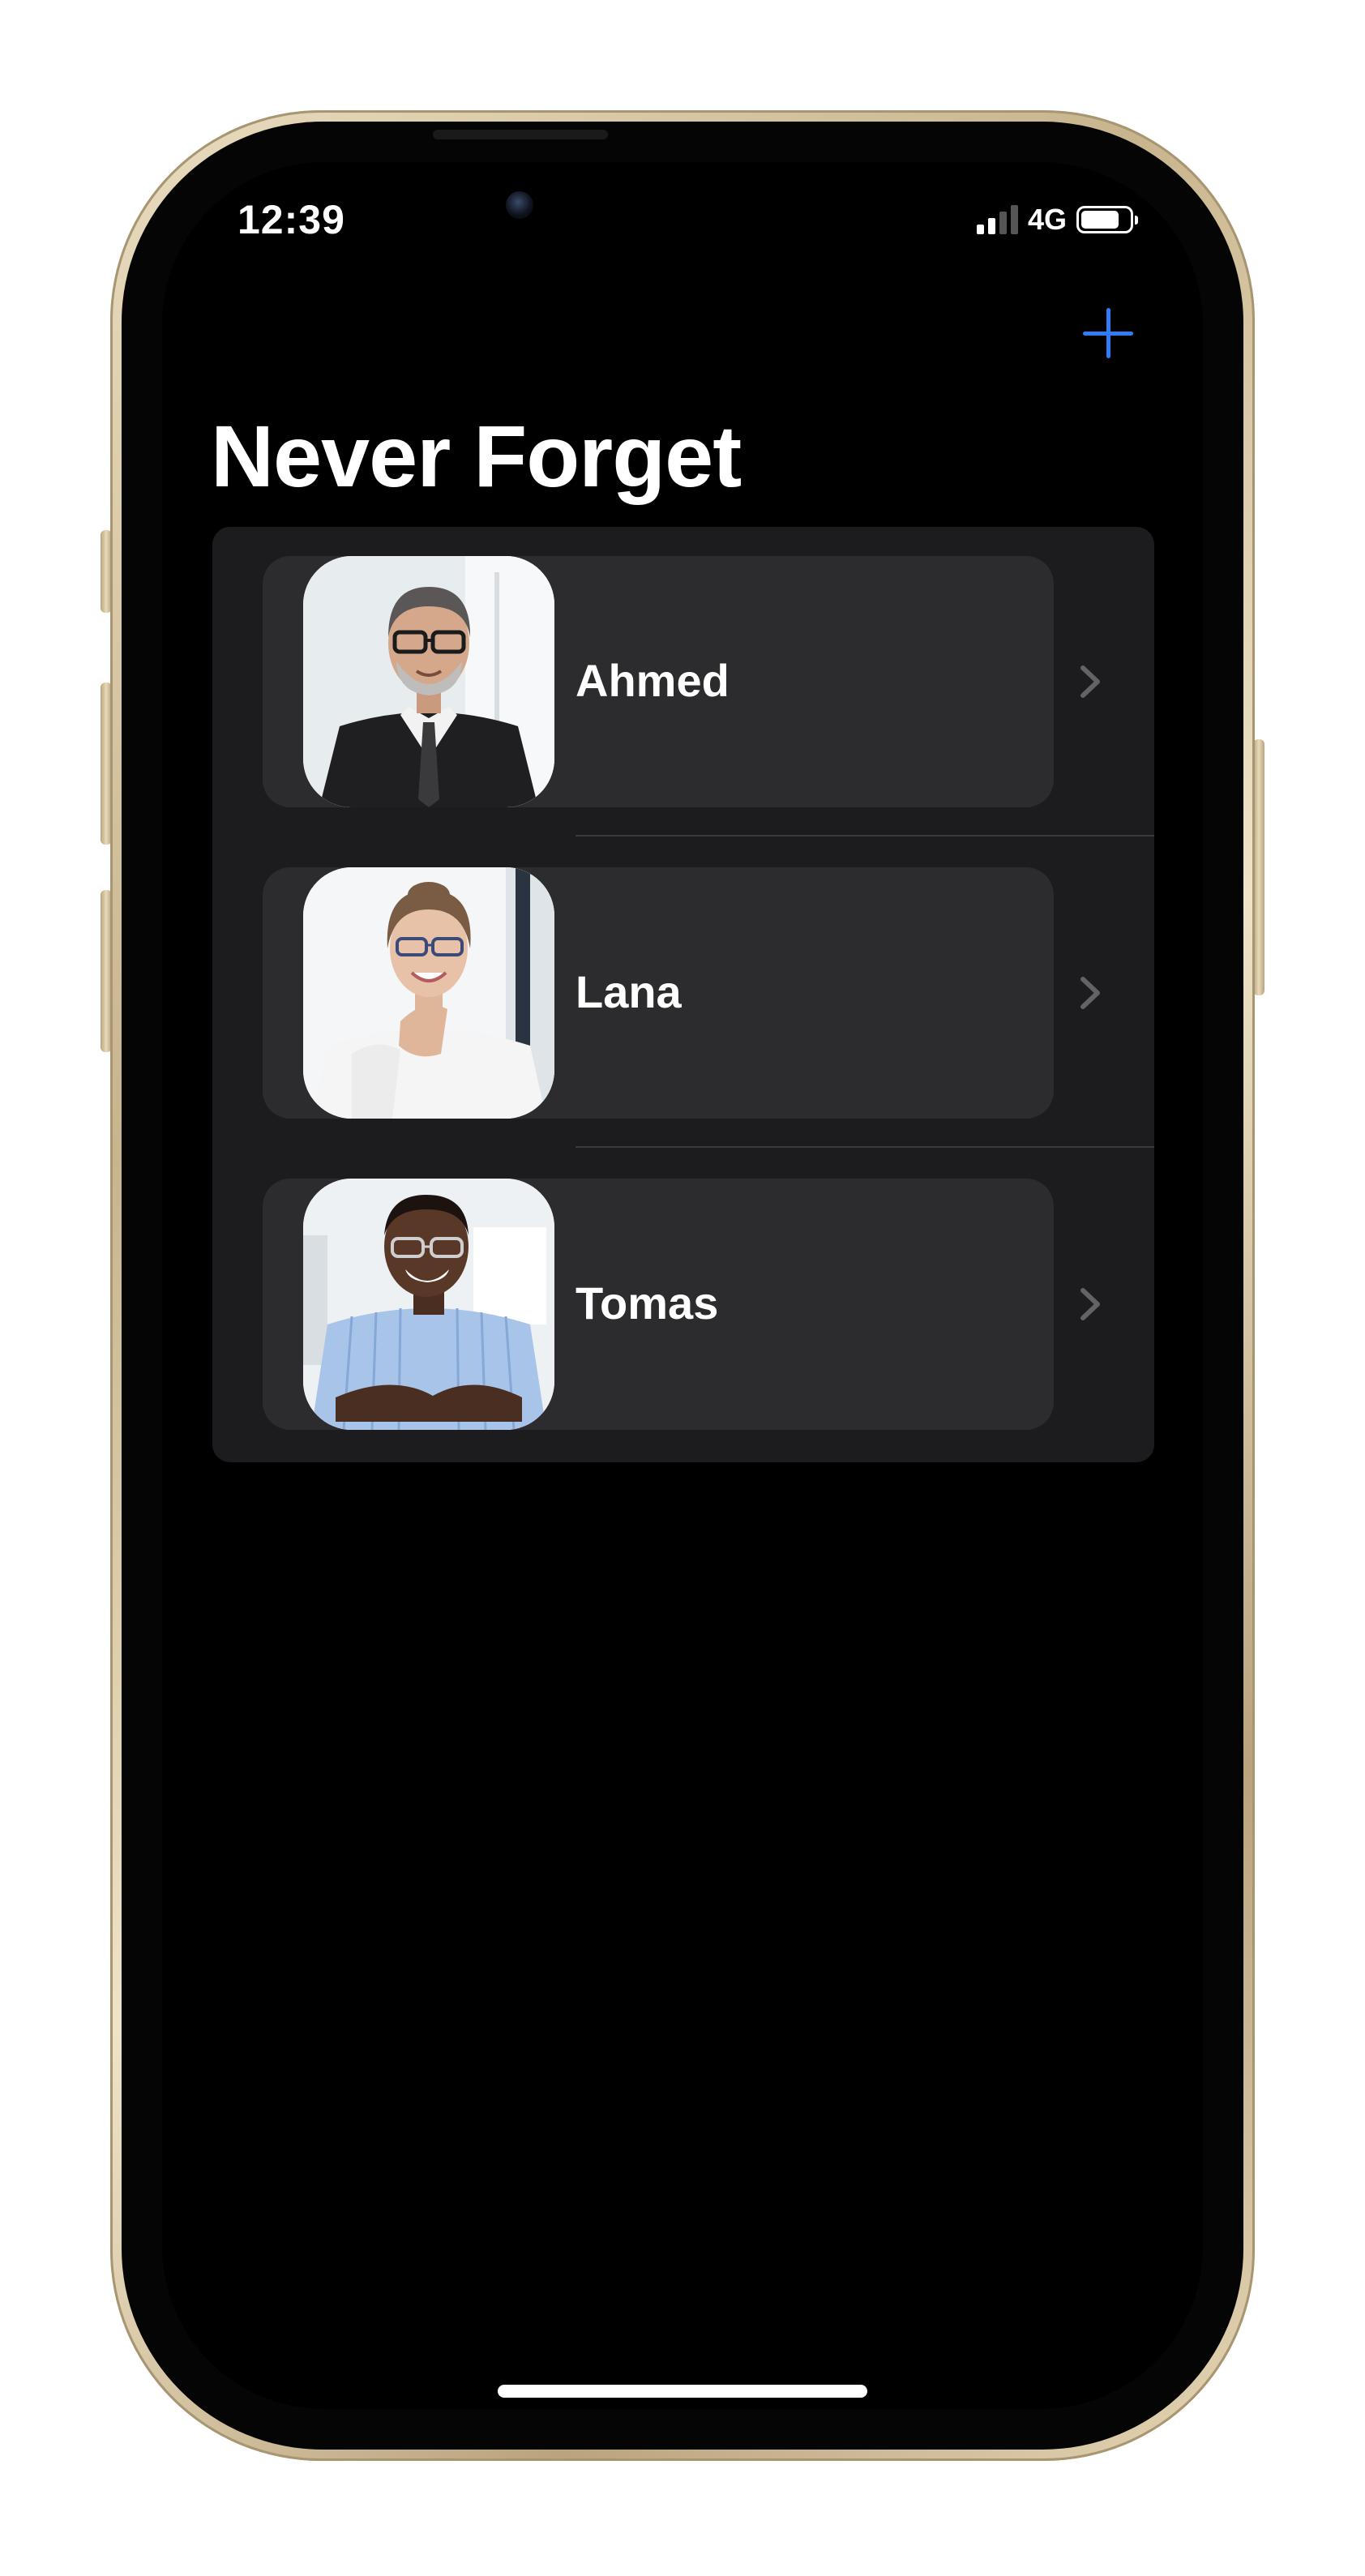 The image size is (1365, 2576). I want to click on earpiece-speaker, so click(520, 134).